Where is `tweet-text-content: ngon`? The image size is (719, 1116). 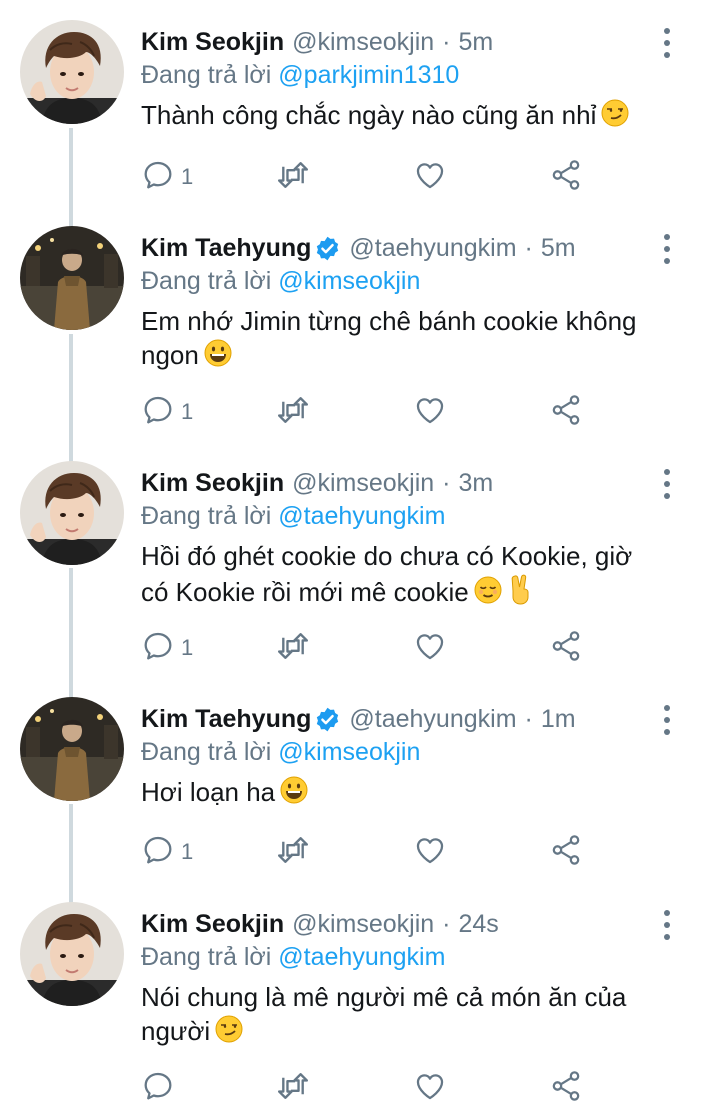
tweet-text-content: ngon is located at coordinates (170, 355).